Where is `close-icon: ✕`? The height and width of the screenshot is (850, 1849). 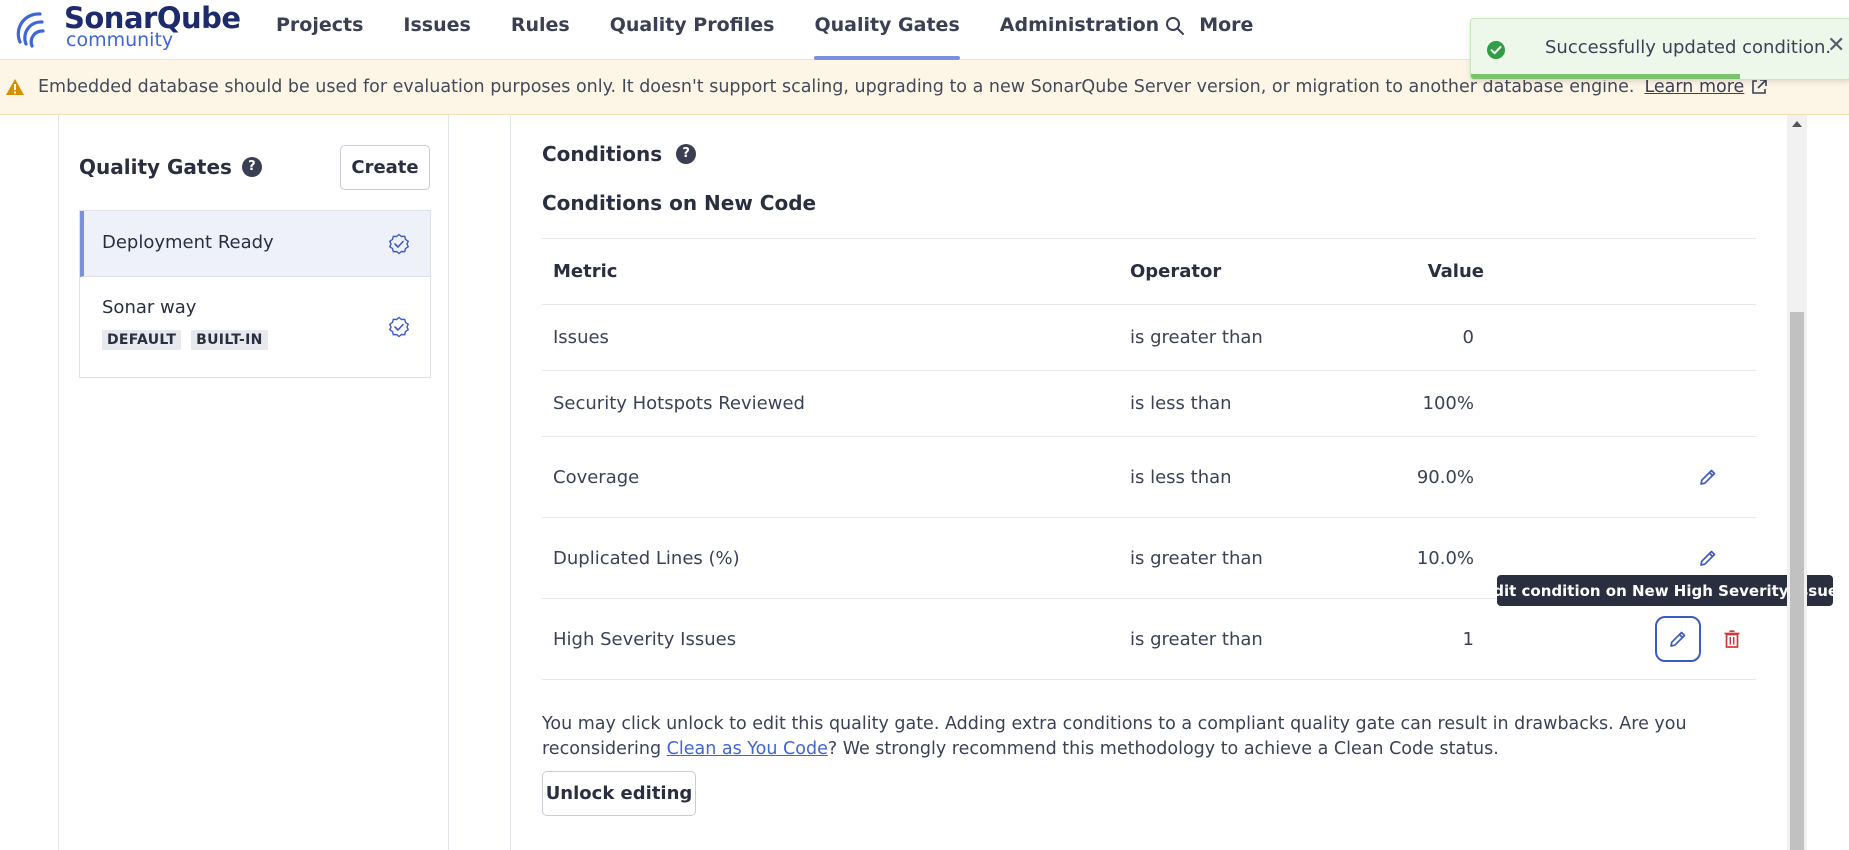 close-icon: ✕ is located at coordinates (1836, 45).